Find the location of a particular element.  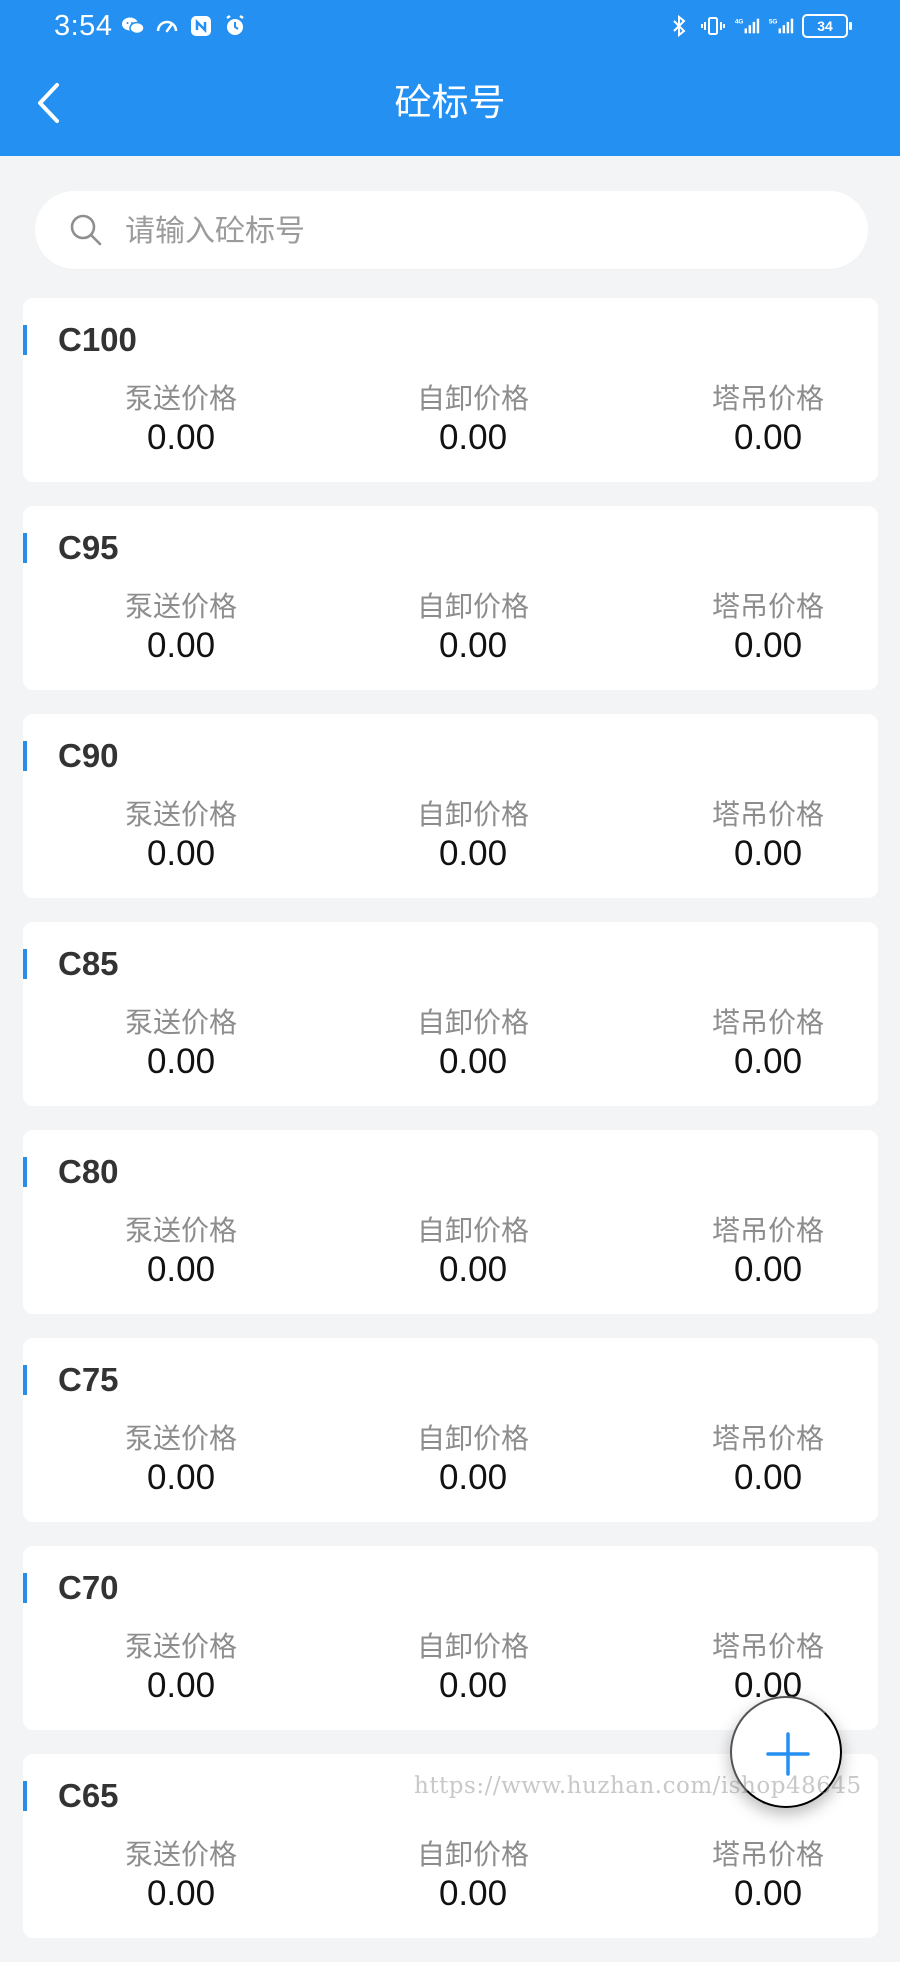

speed-icon is located at coordinates (167, 26).